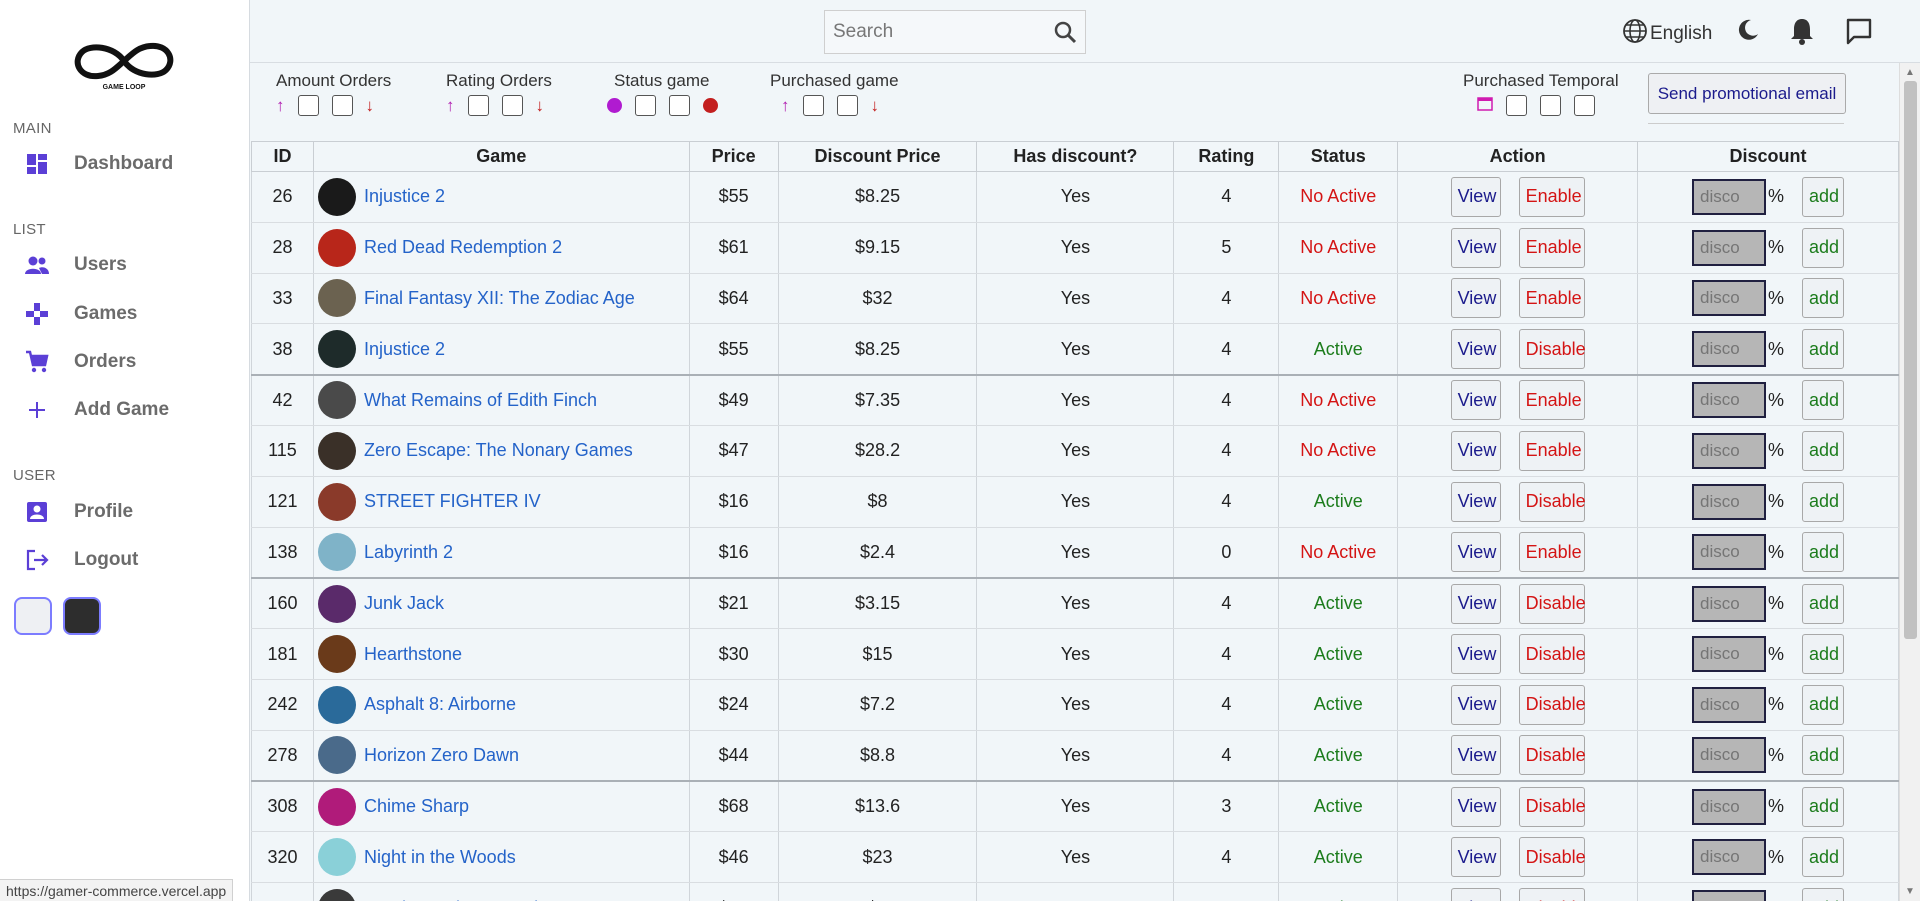 The height and width of the screenshot is (901, 1920). Describe the element at coordinates (1859, 33) in the screenshot. I see `chat-icon` at that location.